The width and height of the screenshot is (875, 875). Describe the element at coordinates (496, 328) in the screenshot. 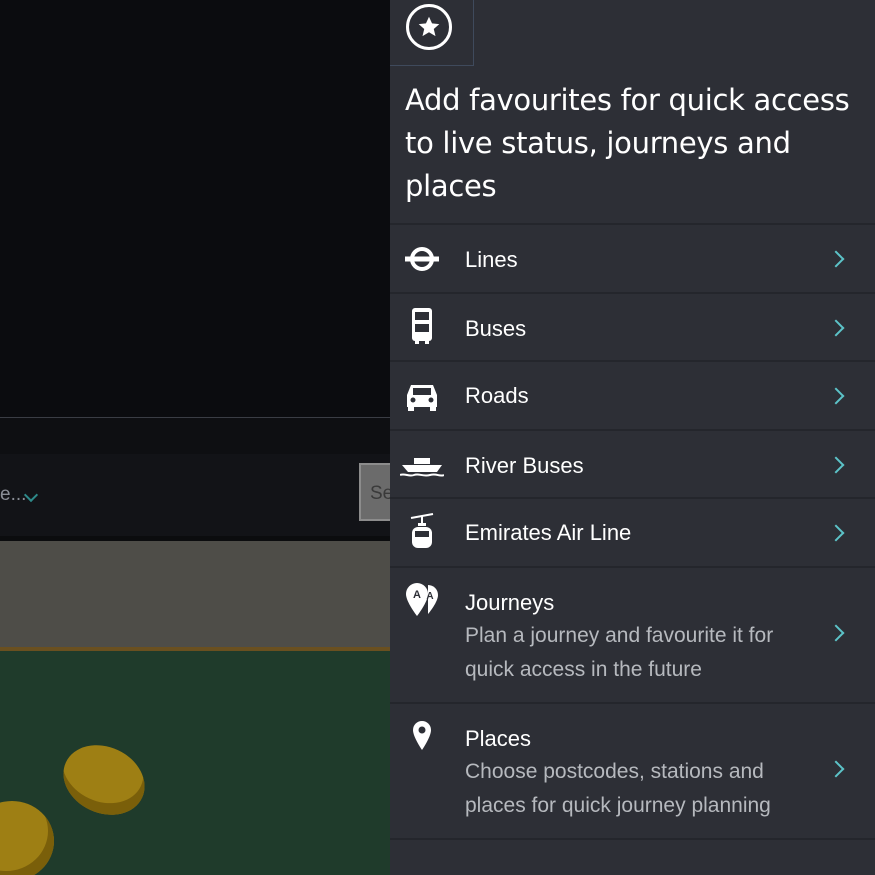

I see `menu-item-label: Buses` at that location.